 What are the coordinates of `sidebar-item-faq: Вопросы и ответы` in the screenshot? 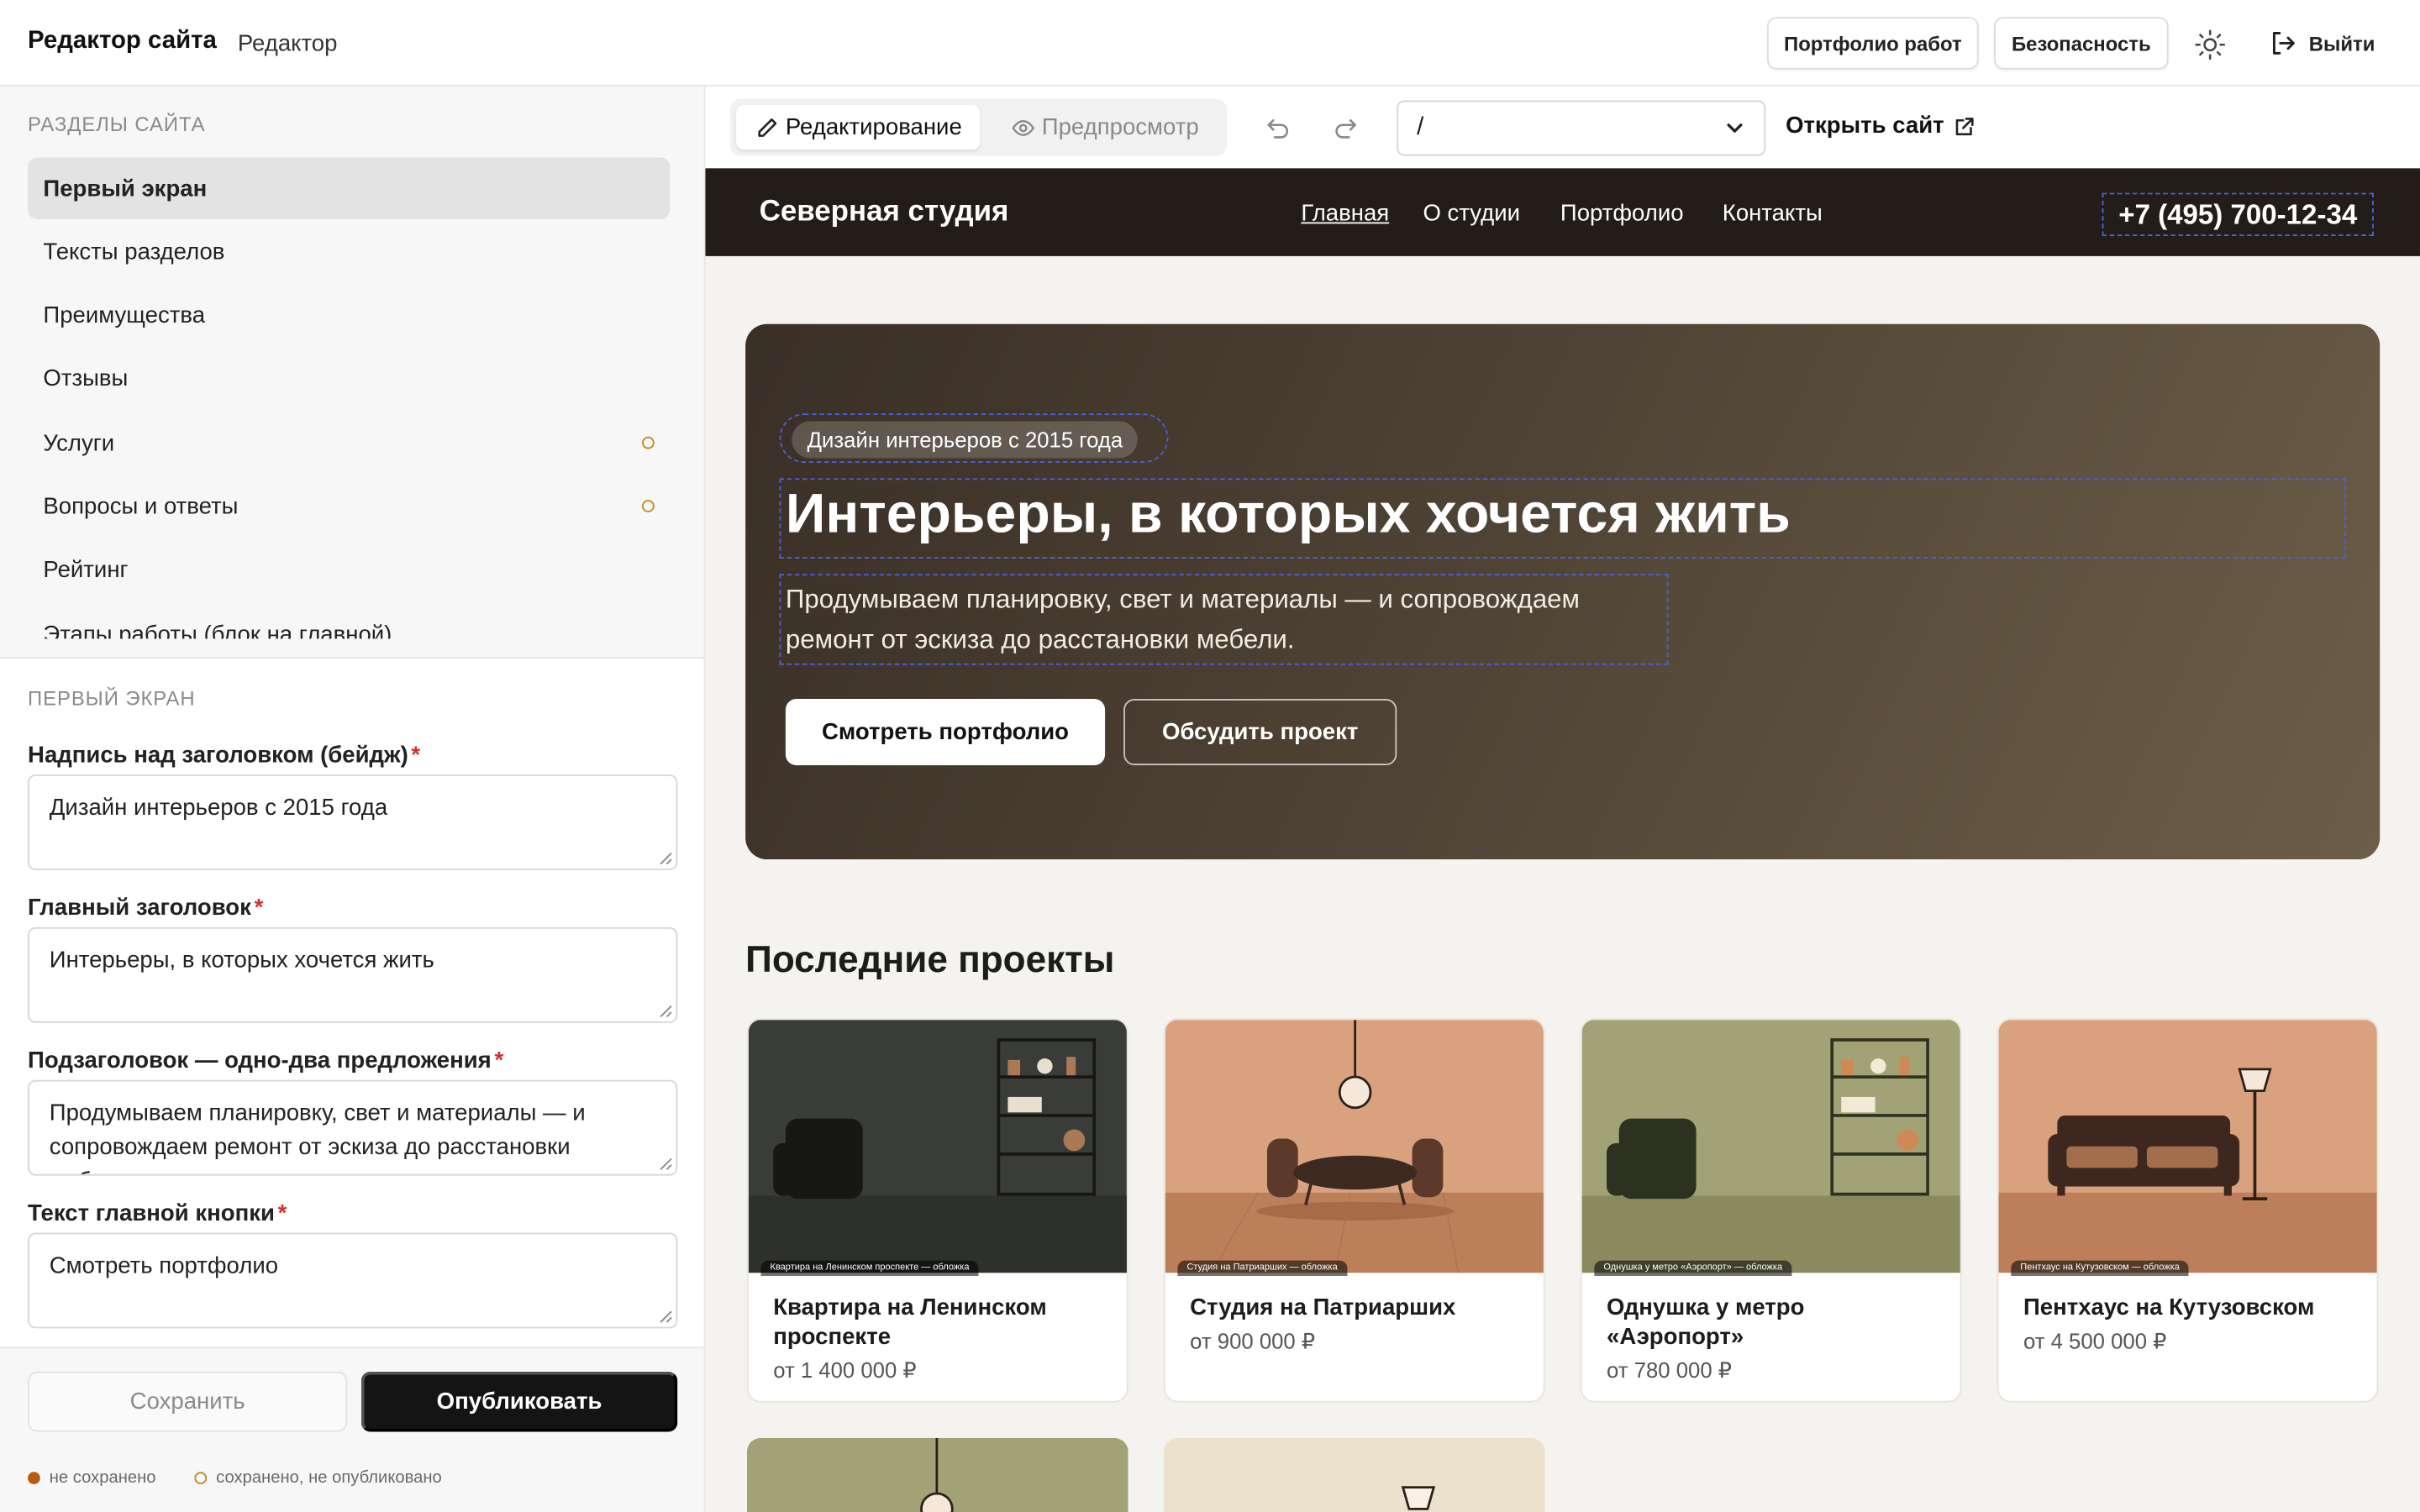 It's located at (349, 507).